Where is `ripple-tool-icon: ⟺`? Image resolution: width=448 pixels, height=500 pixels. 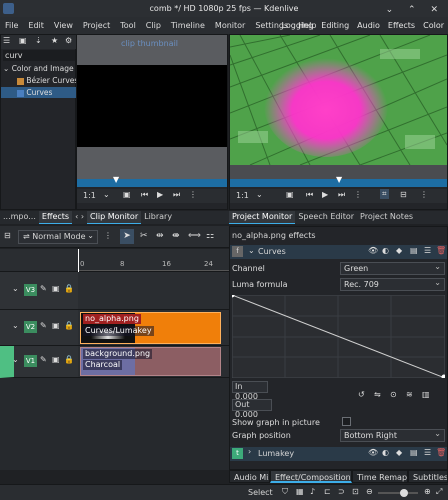
ripple-tool-icon: ⟺ is located at coordinates (194, 236).